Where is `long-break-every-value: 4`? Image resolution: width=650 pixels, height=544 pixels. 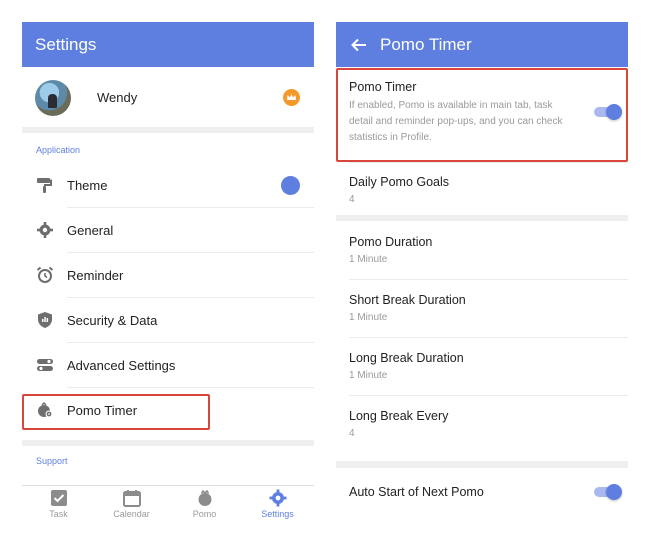 long-break-every-value: 4 is located at coordinates (352, 433).